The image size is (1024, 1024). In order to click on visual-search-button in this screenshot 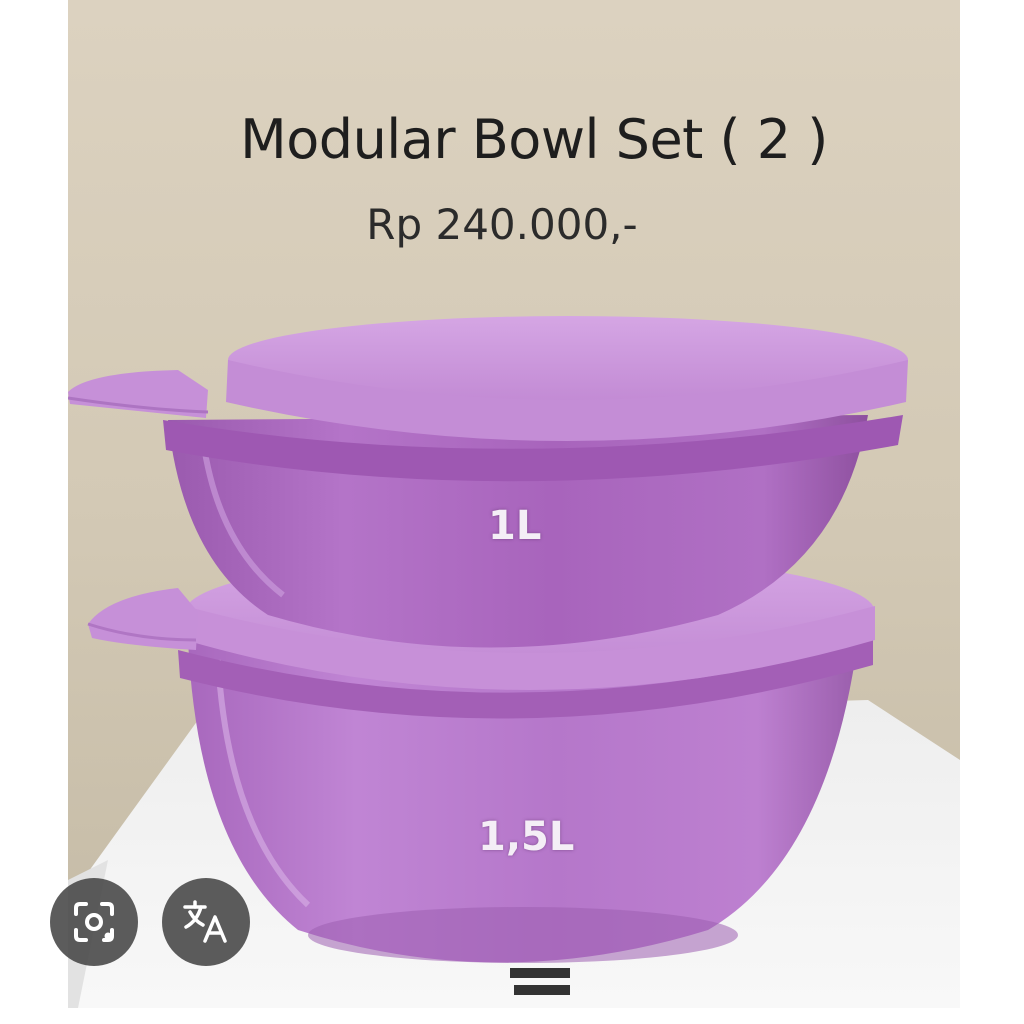, I will do `click(94, 922)`.